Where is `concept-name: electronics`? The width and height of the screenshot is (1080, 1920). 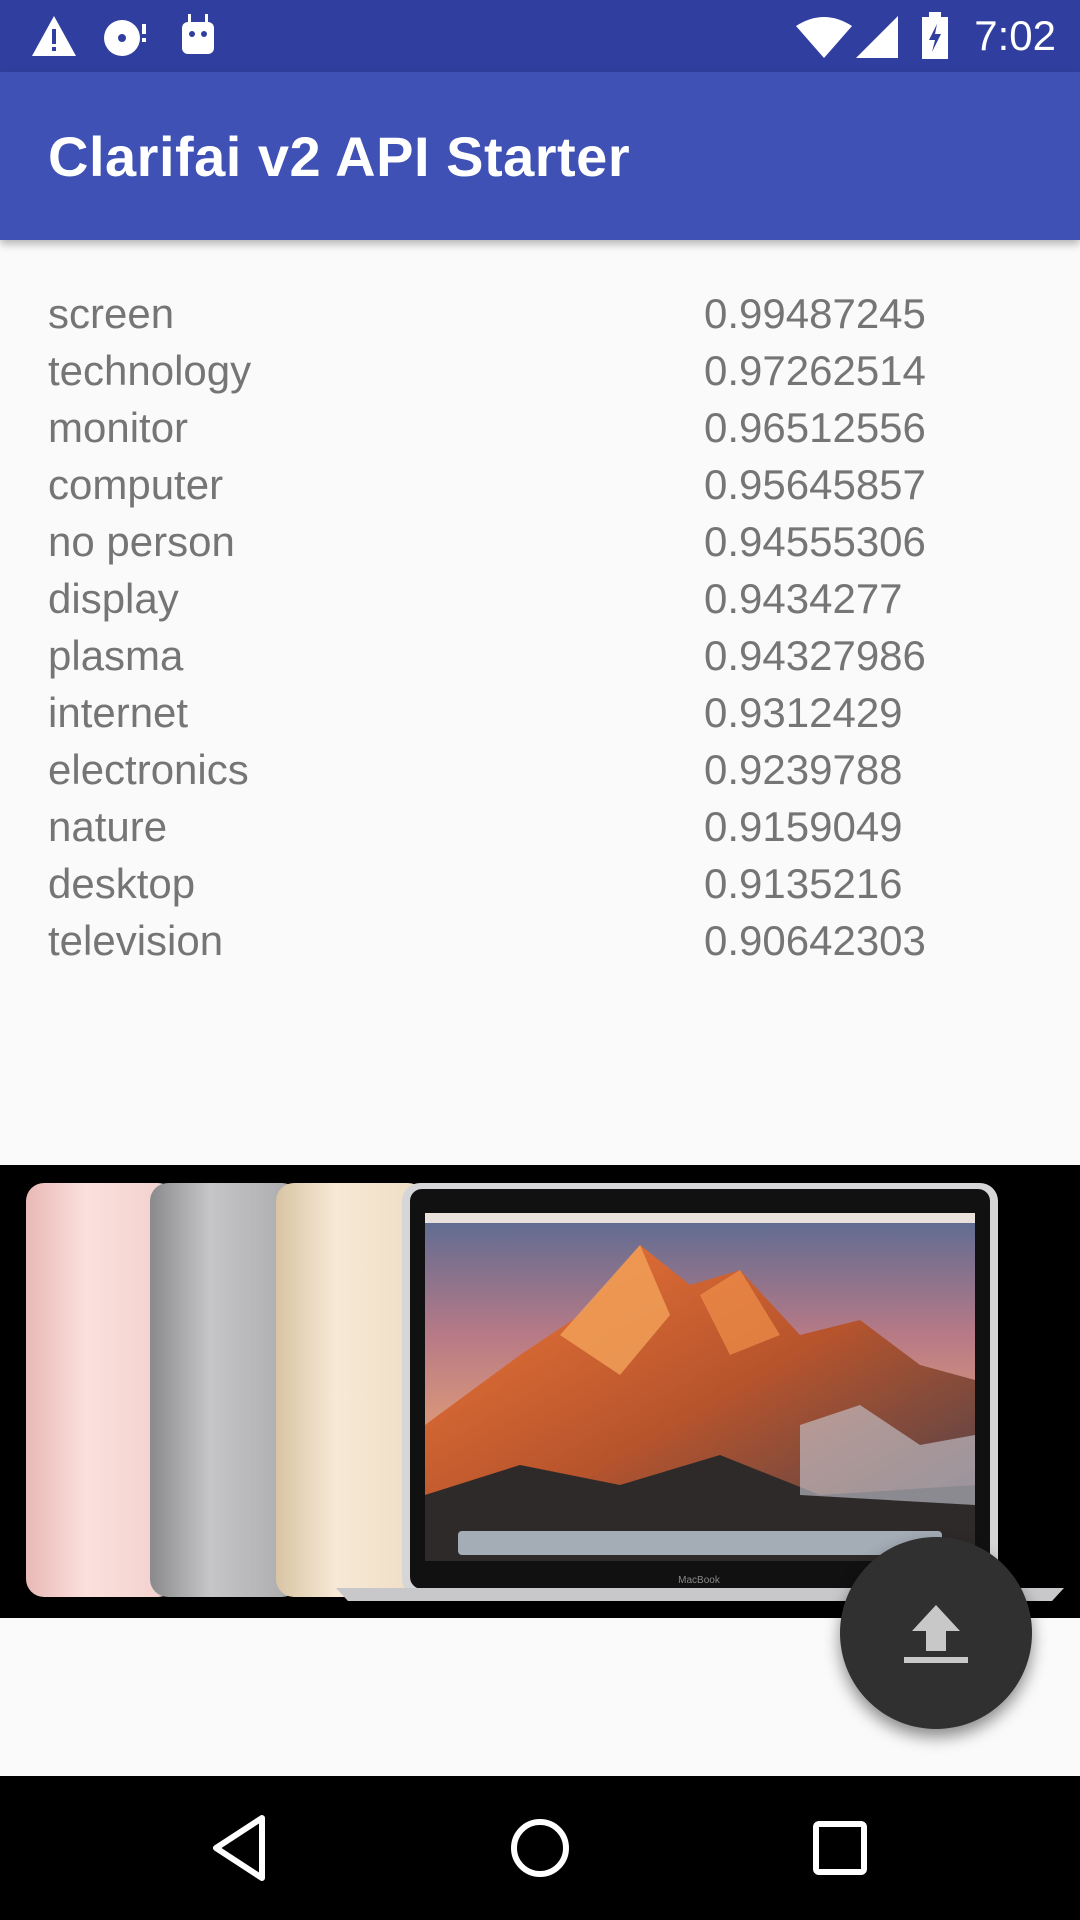
concept-name: electronics is located at coordinates (148, 769).